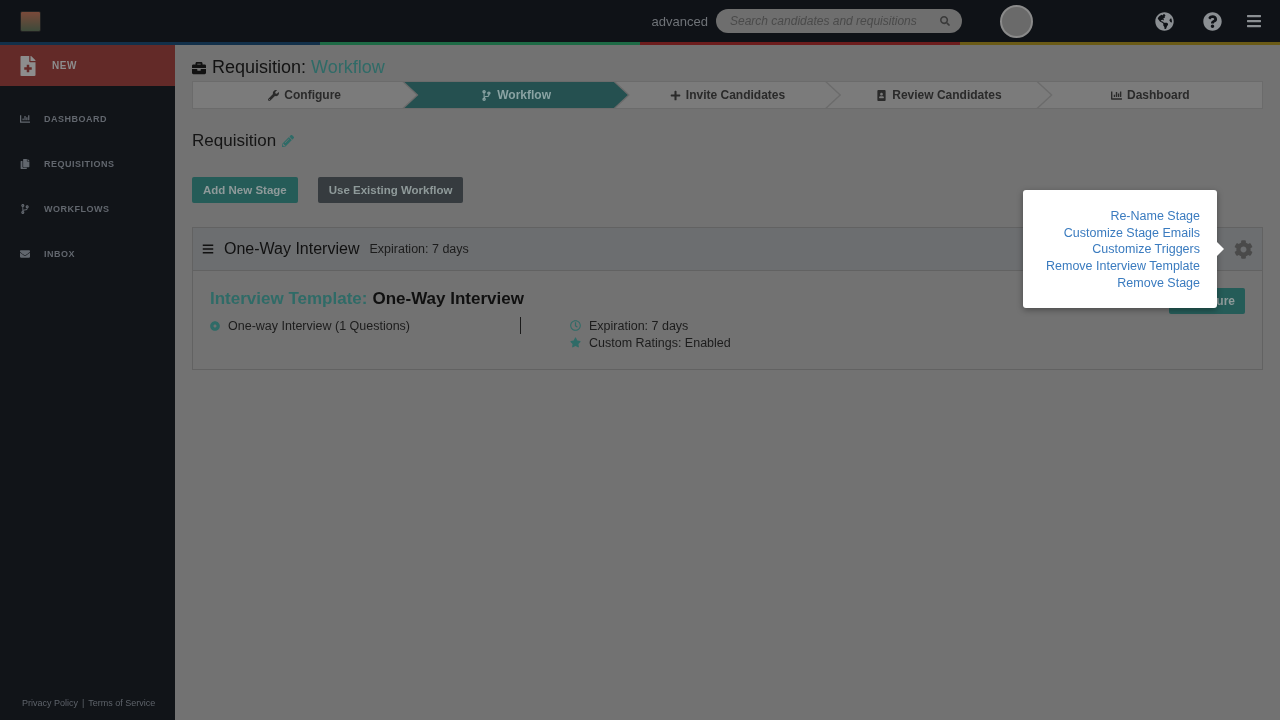  Describe the element at coordinates (945, 21) in the screenshot. I see `search-icon` at that location.